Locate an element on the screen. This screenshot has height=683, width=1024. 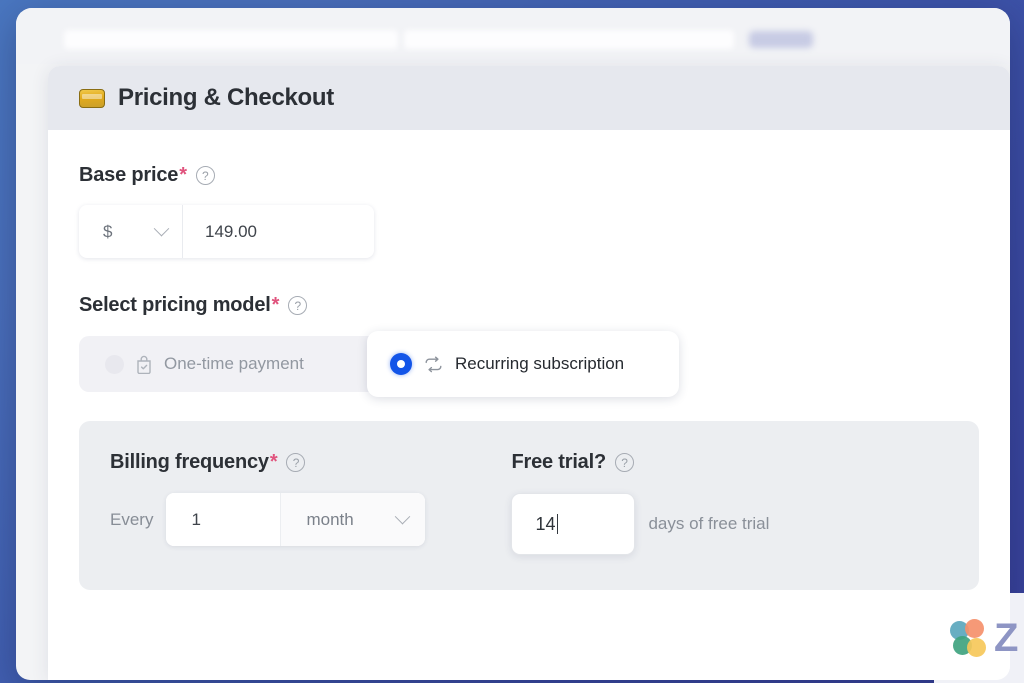
billing-frequency-field-group: 1 month is located at coordinates (296, 519).